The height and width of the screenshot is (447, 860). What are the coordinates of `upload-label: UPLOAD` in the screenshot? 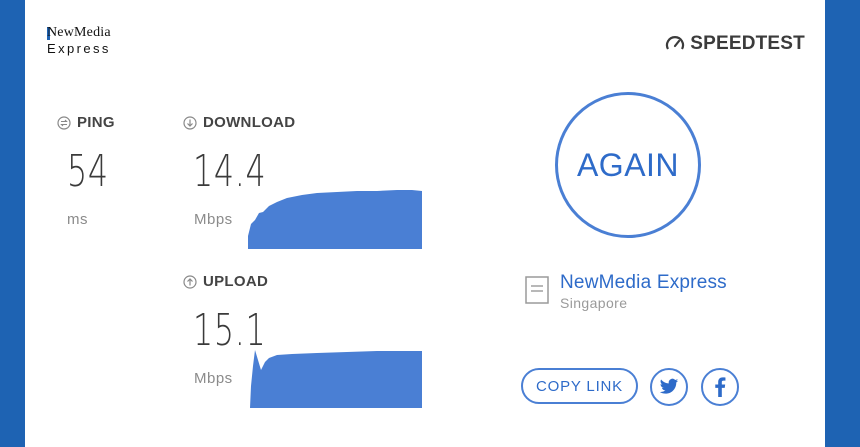 It's located at (225, 281).